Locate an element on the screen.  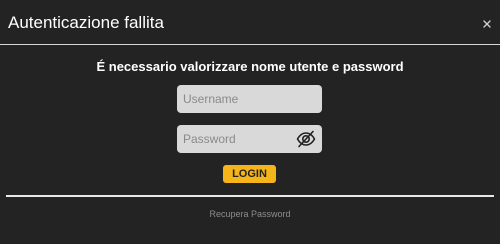
recover-password-link: Recupera Password is located at coordinates (250, 214).